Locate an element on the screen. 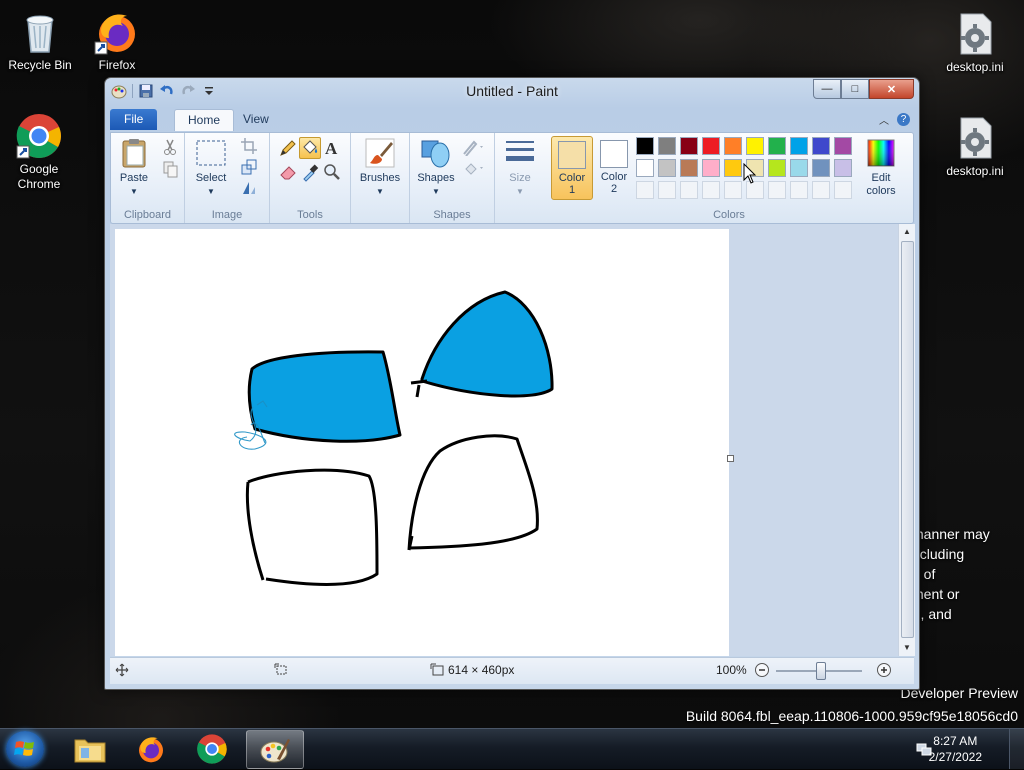  ribbon-right-controls: ︿ ? is located at coordinates (894, 119).